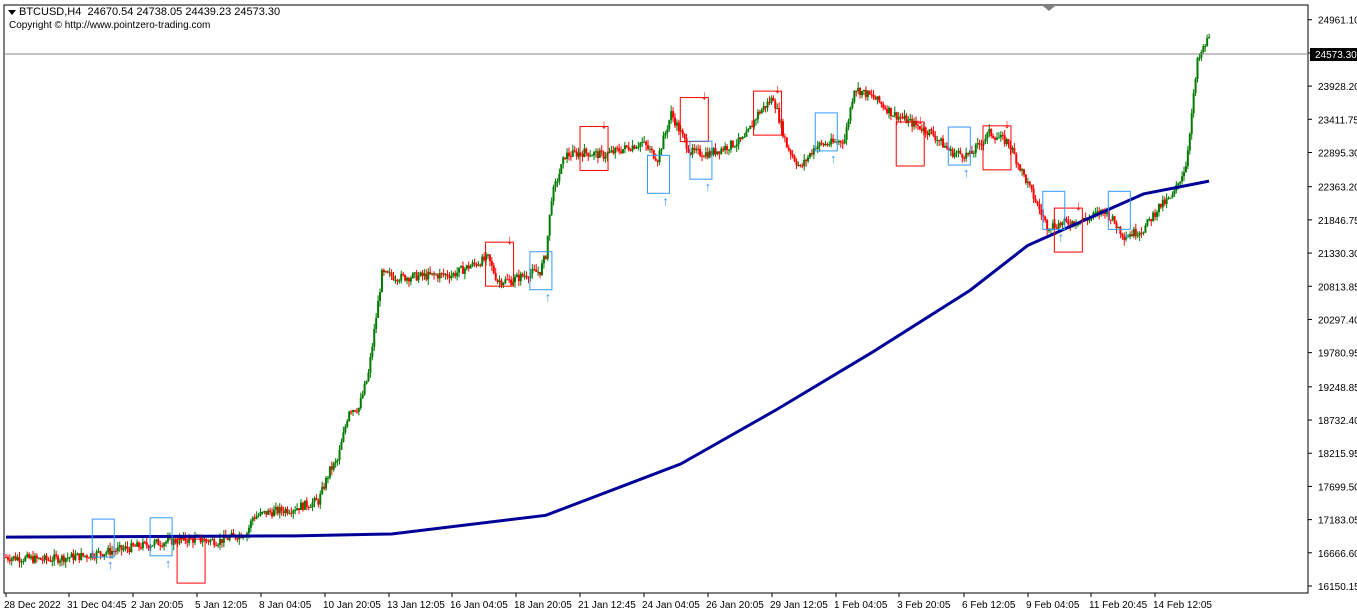 The height and width of the screenshot is (615, 1357). Describe the element at coordinates (1337, 521) in the screenshot. I see `y-tick-label: 17183.05` at that location.